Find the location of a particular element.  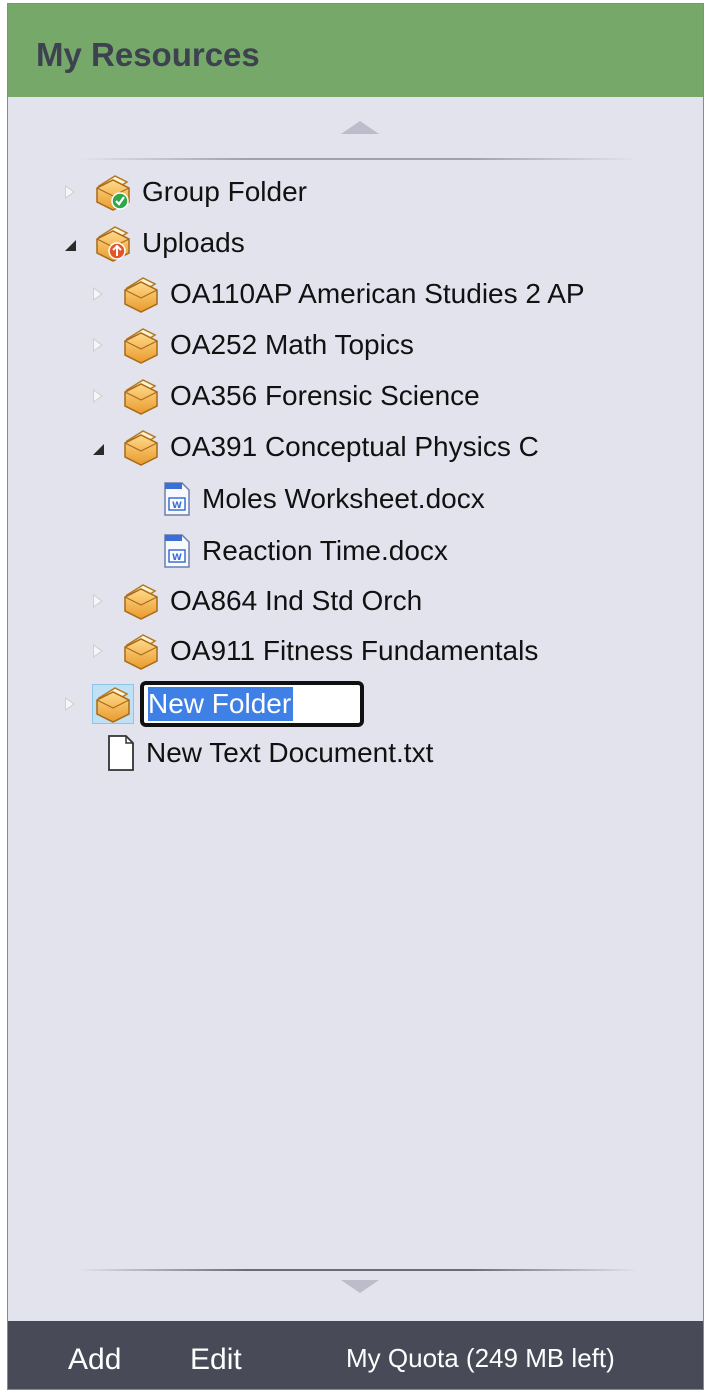

tree-item-uploads: Uploads is located at coordinates (152, 243).